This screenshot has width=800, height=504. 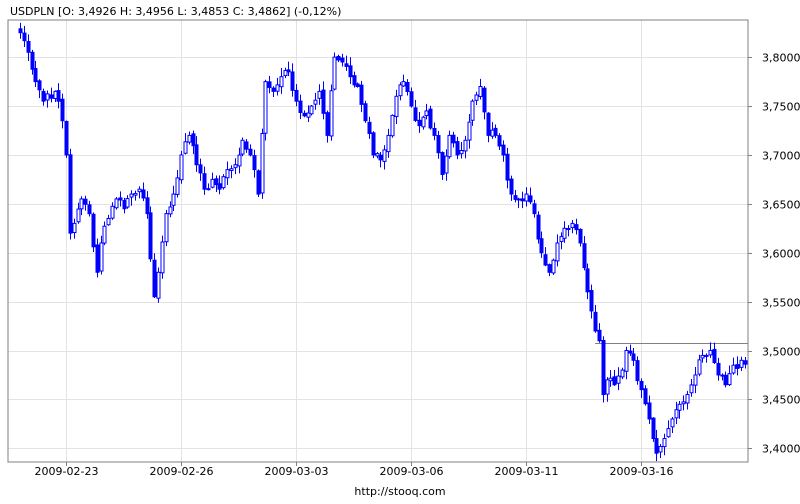 What do you see at coordinates (412, 471) in the screenshot?
I see `x-tick-label: 2009-03-06` at bounding box center [412, 471].